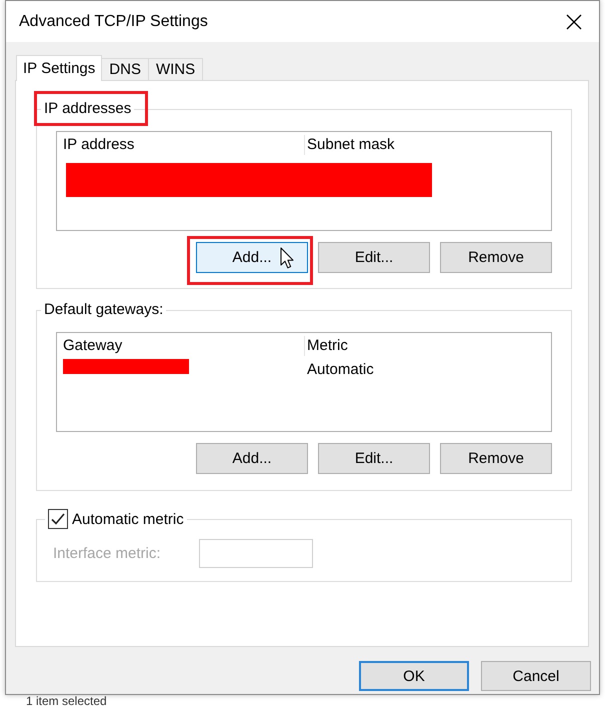  Describe the element at coordinates (427, 145) in the screenshot. I see `column-header: Subnet mask` at that location.